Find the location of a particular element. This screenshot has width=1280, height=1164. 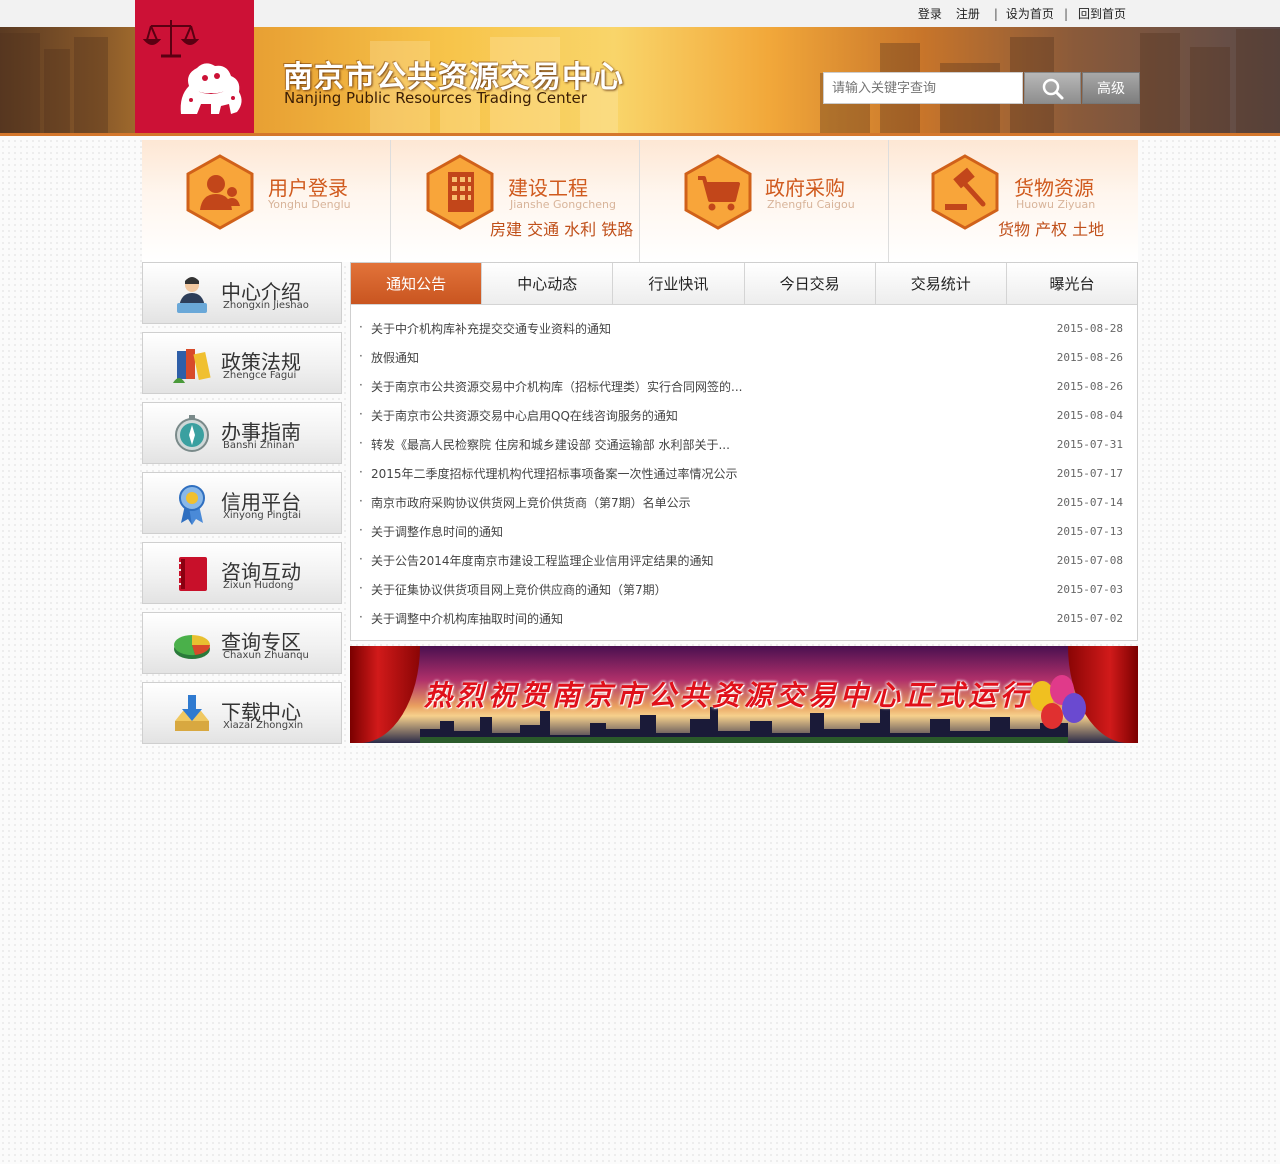

banner-slogan: 热烈祝贺南京市公共资源交易中心正式运行！ is located at coordinates (743, 695).